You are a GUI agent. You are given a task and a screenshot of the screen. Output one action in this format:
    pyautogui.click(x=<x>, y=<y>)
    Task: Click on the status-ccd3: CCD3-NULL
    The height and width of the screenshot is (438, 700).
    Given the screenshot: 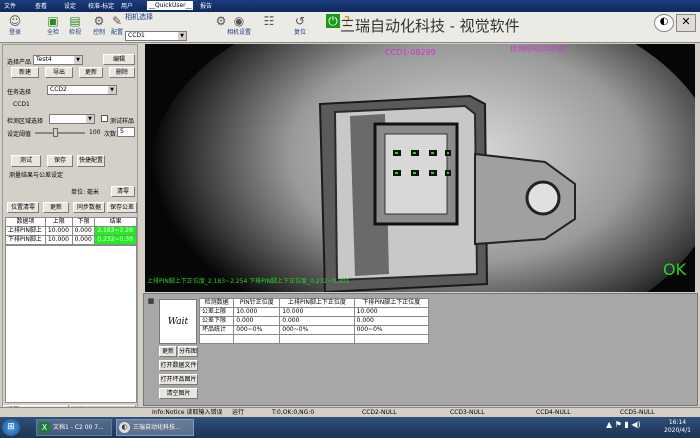 What is the action you would take?
    pyautogui.click(x=467, y=412)
    